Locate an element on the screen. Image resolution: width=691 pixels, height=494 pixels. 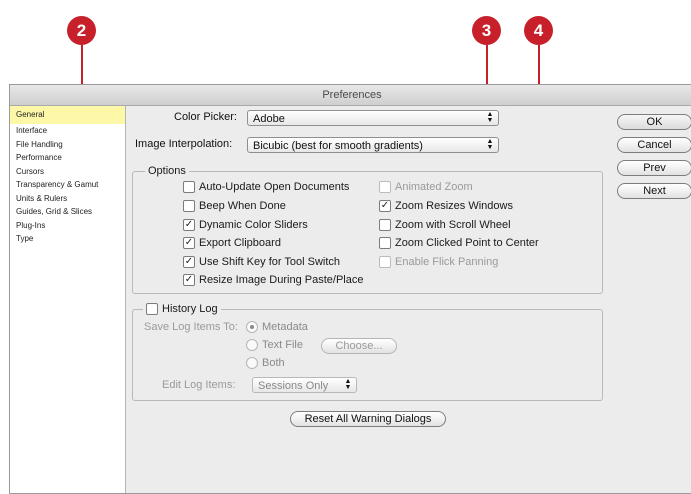
both-radio: Both is located at coordinates (265, 363).